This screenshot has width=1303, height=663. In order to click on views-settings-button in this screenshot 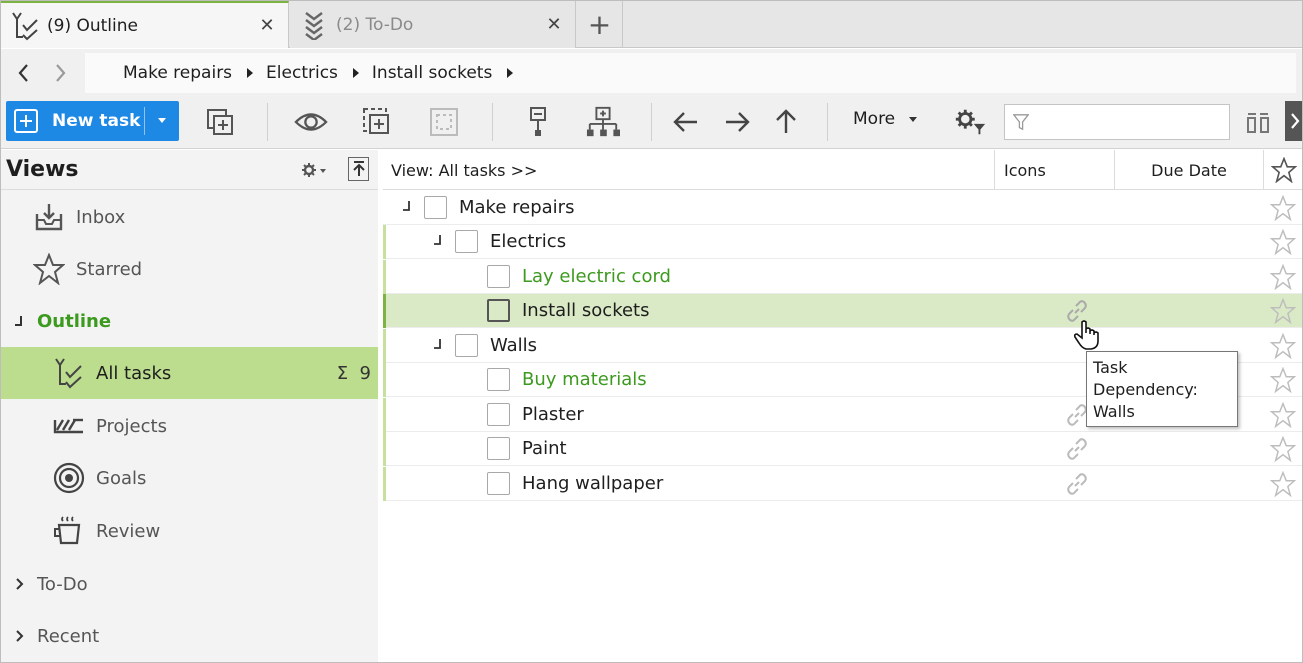, I will do `click(315, 172)`.